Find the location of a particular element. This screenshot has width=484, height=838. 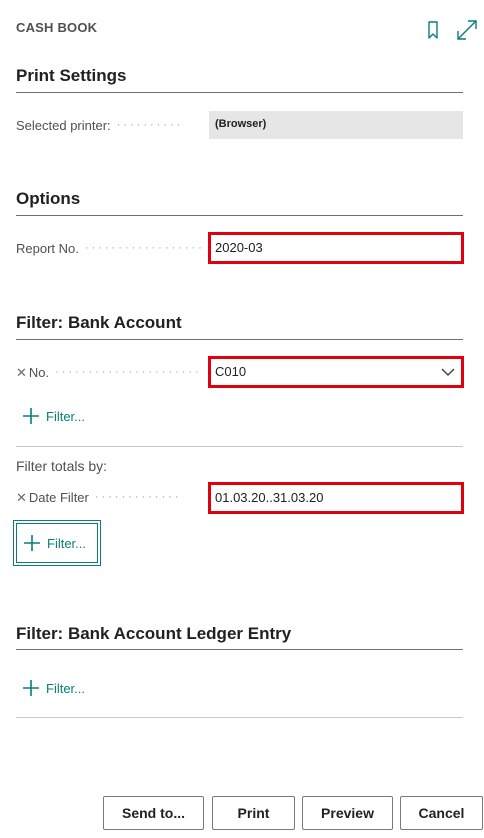

page-title: CASH BOOK is located at coordinates (57, 27).